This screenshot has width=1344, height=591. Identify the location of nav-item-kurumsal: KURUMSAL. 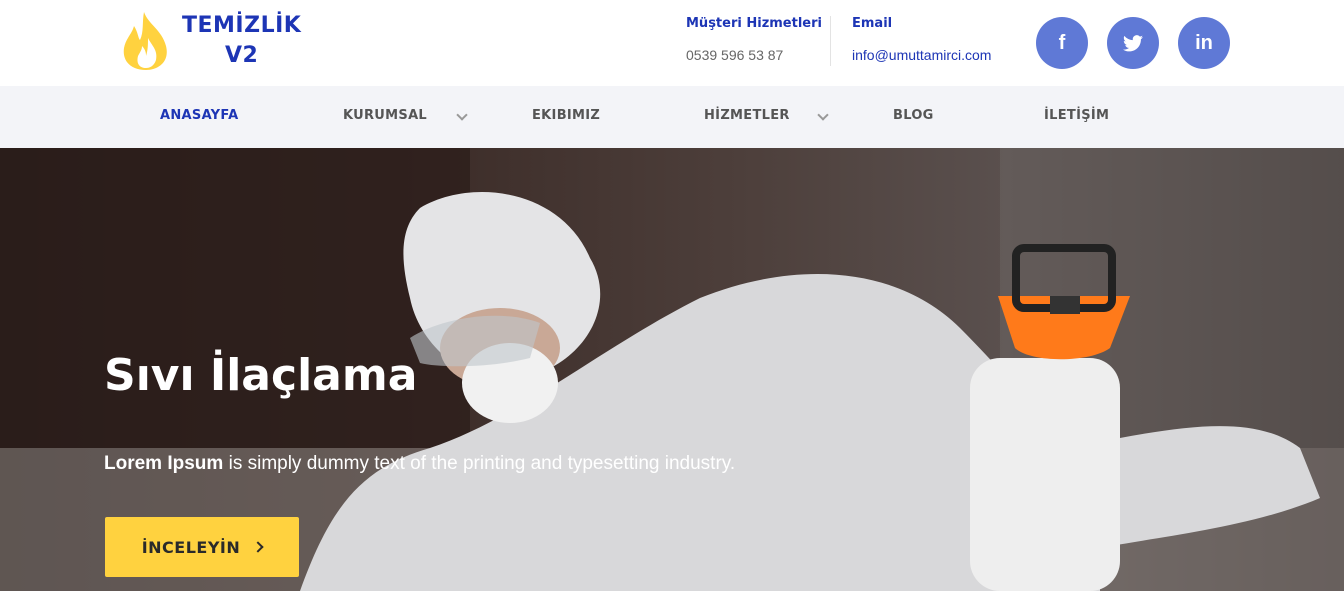
(385, 115).